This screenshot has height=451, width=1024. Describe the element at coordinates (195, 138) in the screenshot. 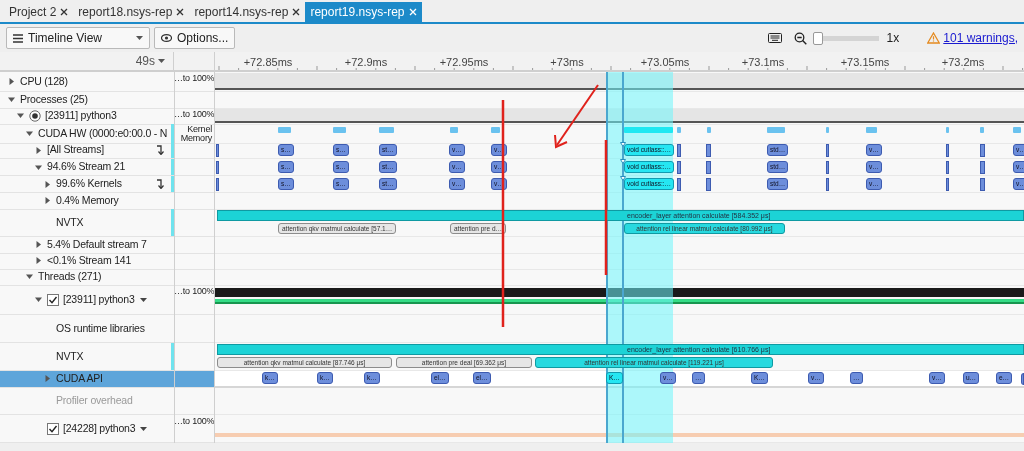

I see `legend-label: Memory` at that location.